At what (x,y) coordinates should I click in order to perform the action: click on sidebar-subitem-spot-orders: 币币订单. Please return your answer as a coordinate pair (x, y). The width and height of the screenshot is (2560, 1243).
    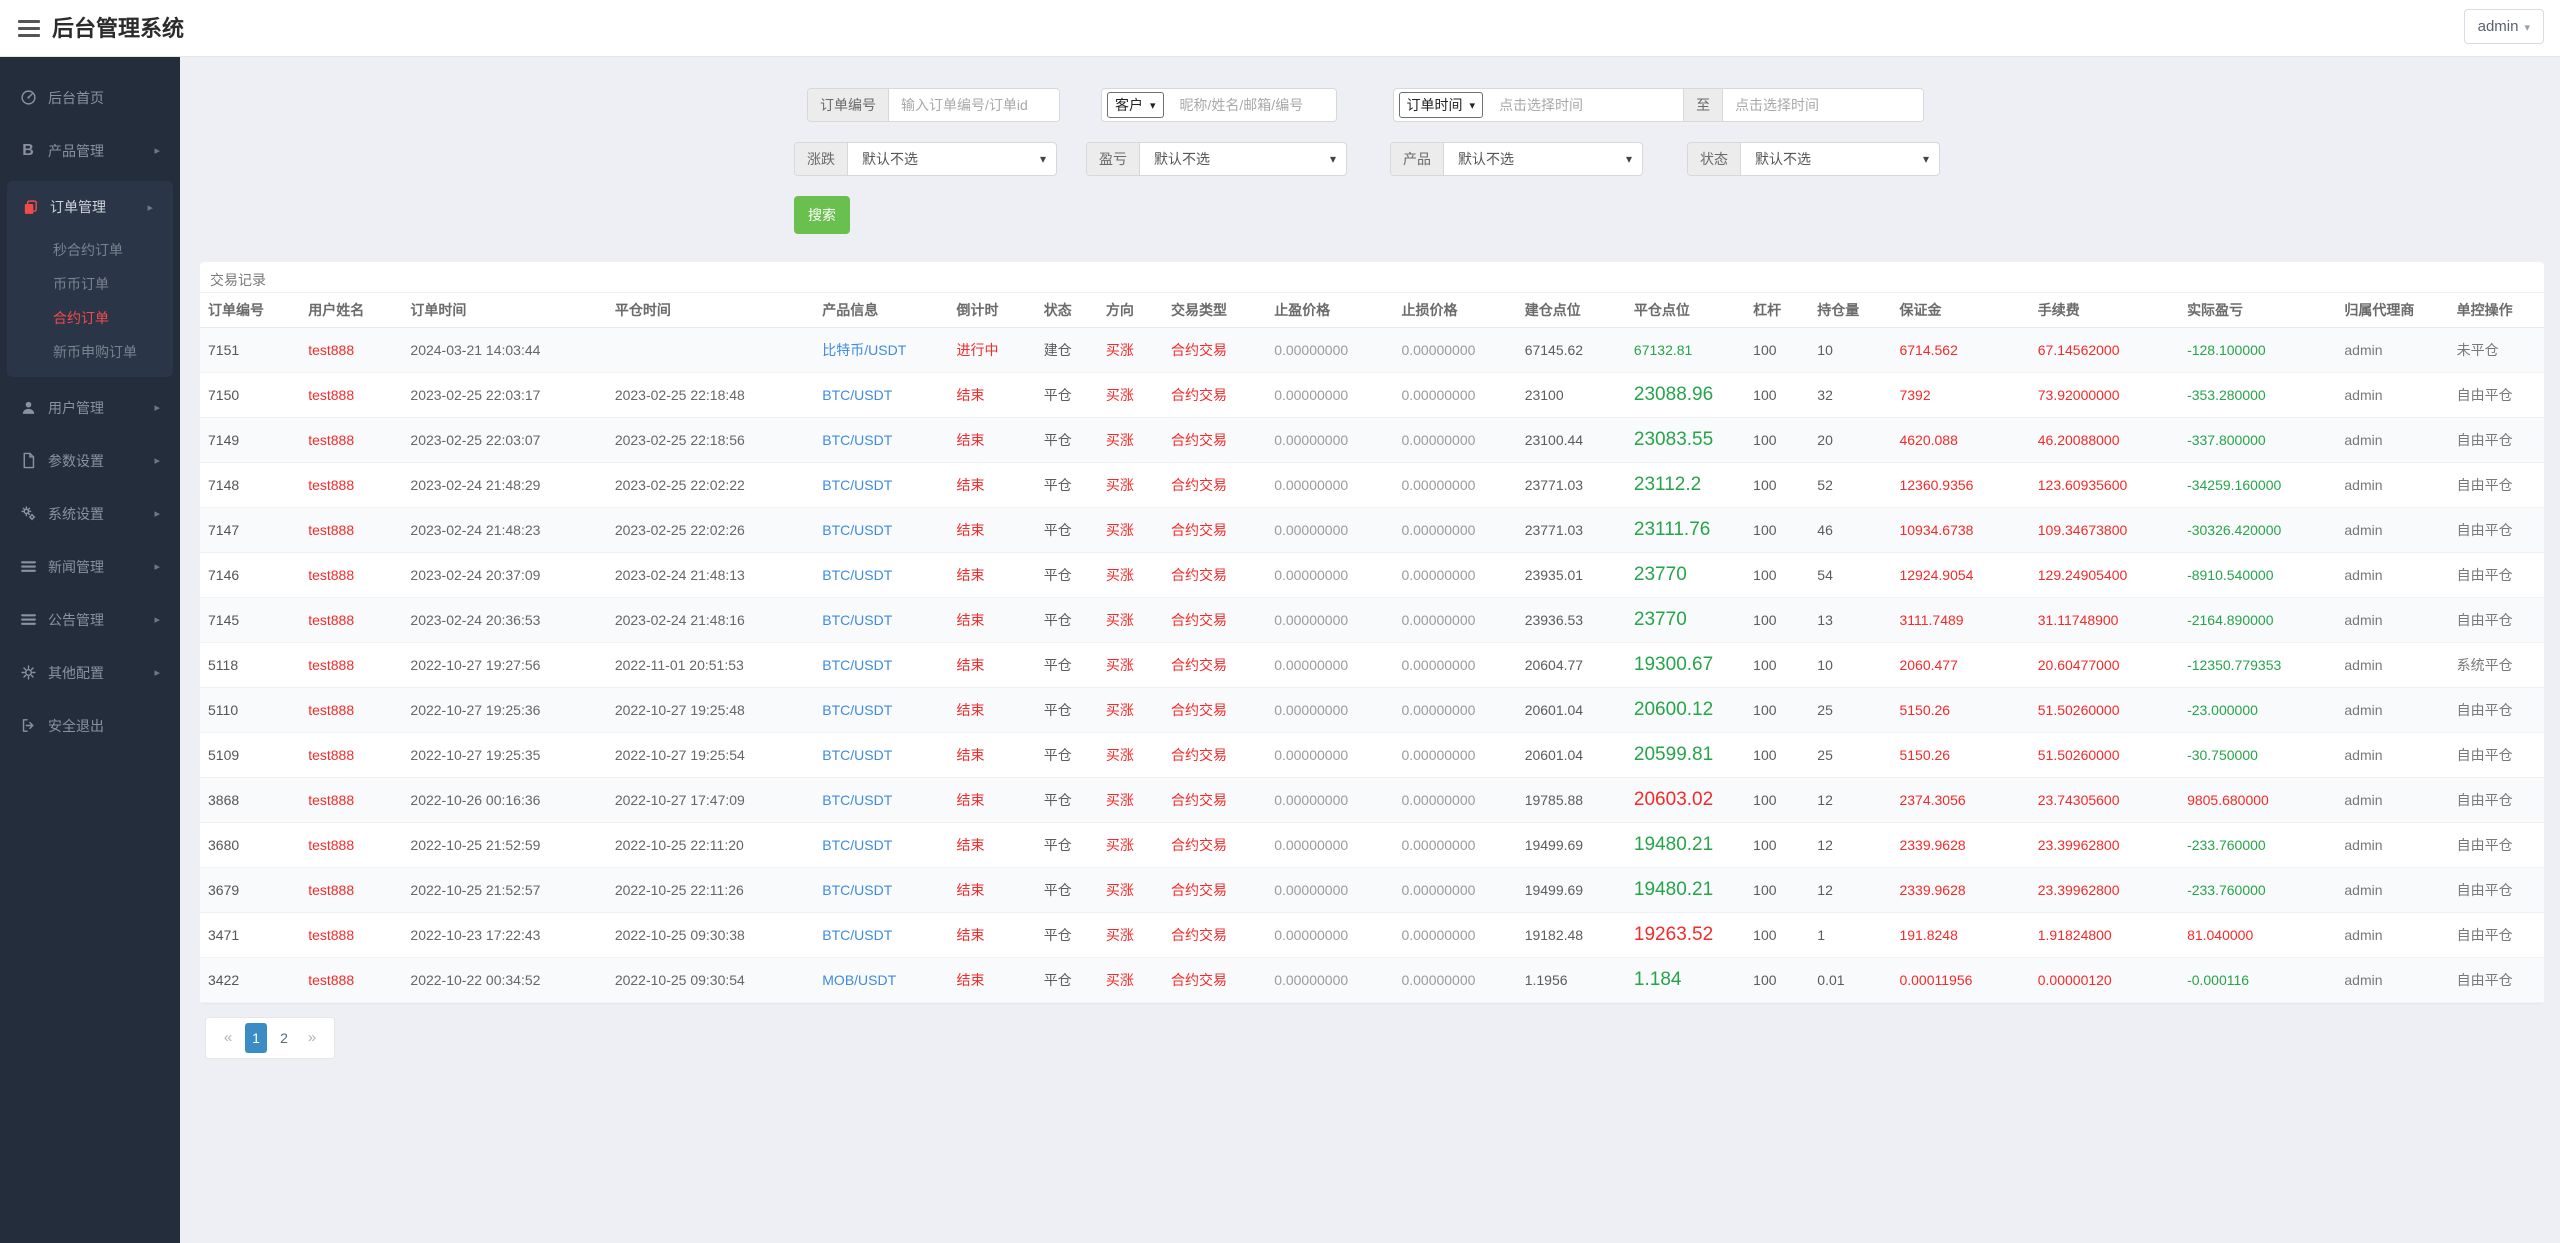
    Looking at the image, I should click on (90, 284).